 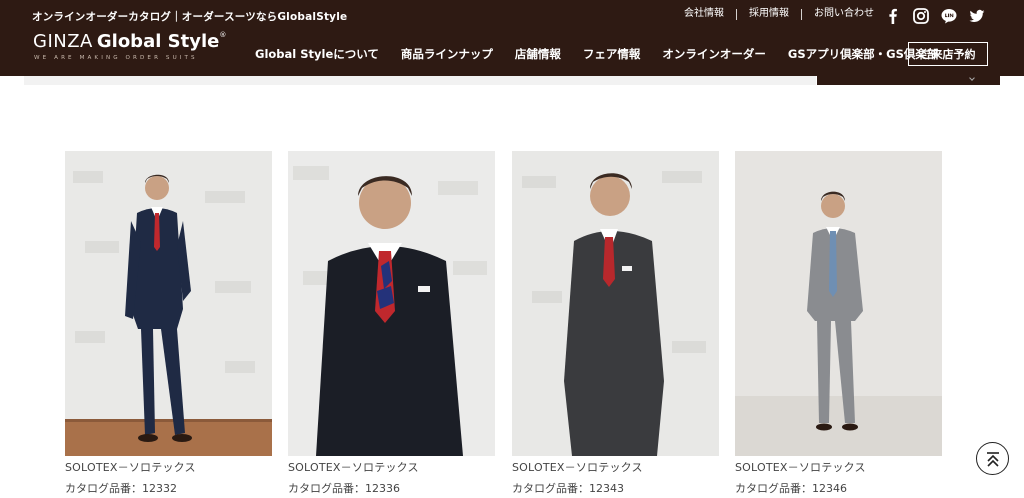 What do you see at coordinates (949, 16) in the screenshot?
I see `line-icon` at bounding box center [949, 16].